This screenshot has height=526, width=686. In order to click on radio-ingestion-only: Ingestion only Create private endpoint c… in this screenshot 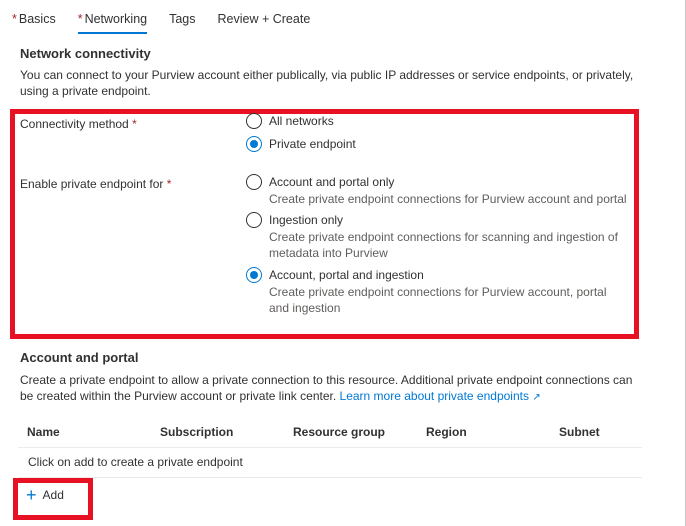, I will do `click(437, 236)`.